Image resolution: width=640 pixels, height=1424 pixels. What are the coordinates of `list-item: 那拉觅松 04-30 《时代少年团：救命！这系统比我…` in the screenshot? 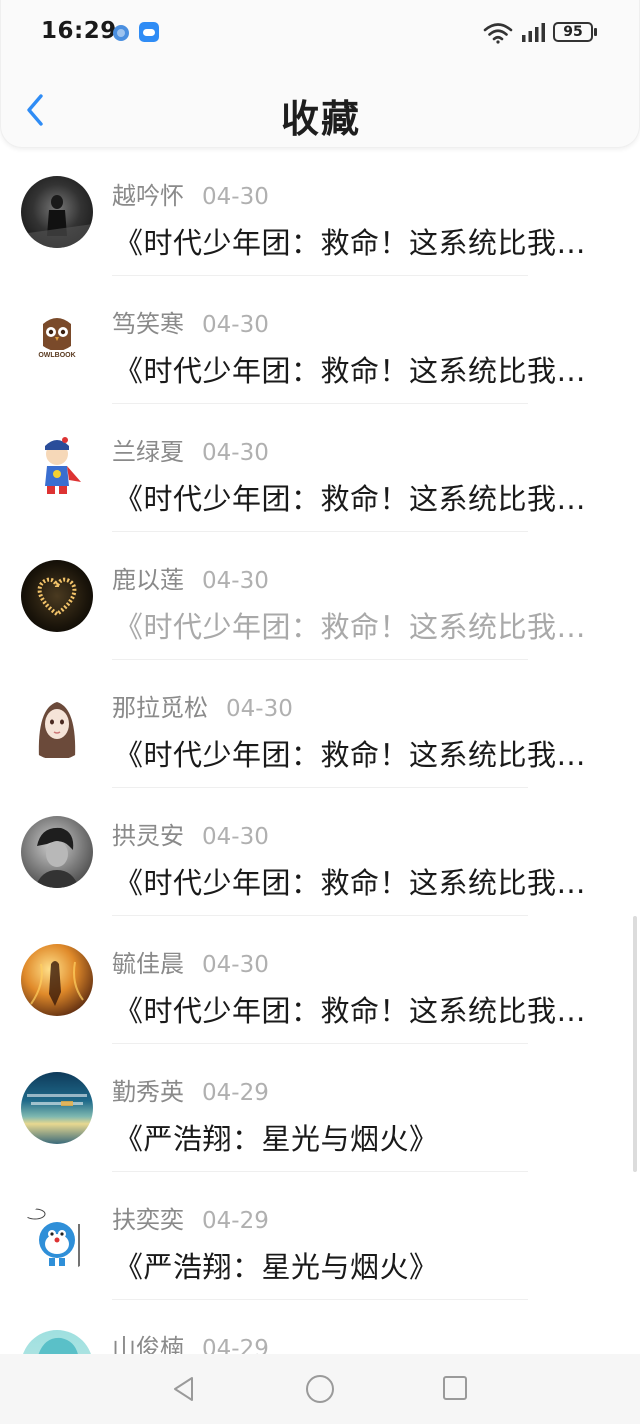 It's located at (320, 724).